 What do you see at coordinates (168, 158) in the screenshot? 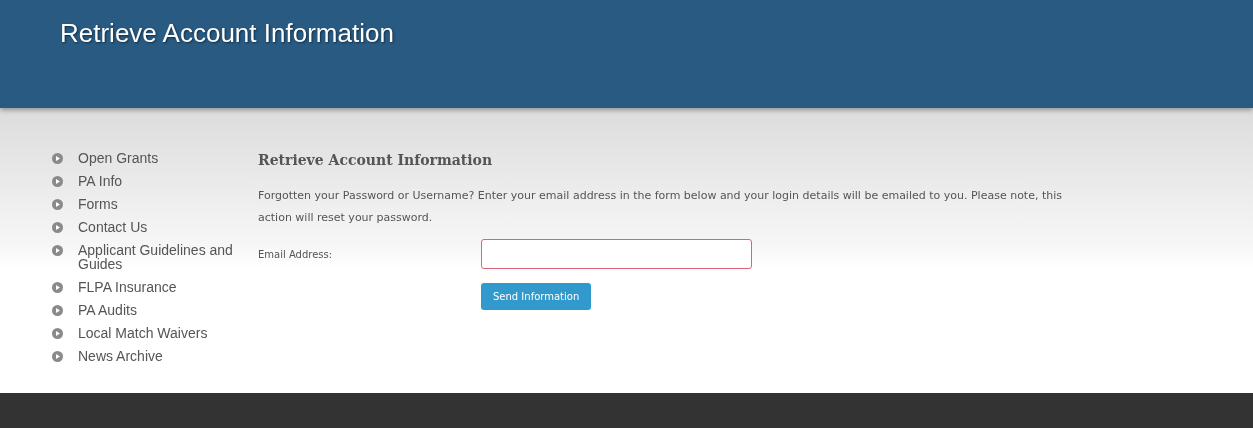
I see `sidebar-link: Open Grants` at bounding box center [168, 158].